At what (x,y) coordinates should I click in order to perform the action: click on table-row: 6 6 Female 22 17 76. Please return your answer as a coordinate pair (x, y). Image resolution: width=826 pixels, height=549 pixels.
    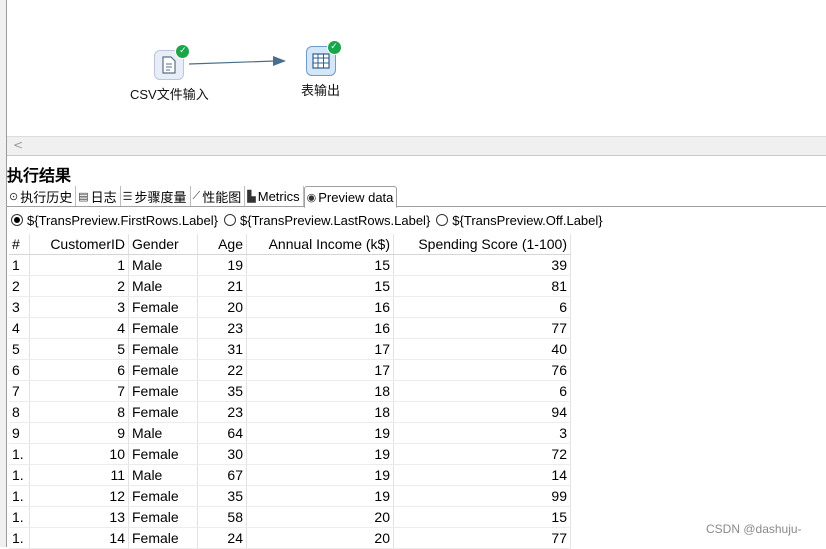
    Looking at the image, I should click on (290, 370).